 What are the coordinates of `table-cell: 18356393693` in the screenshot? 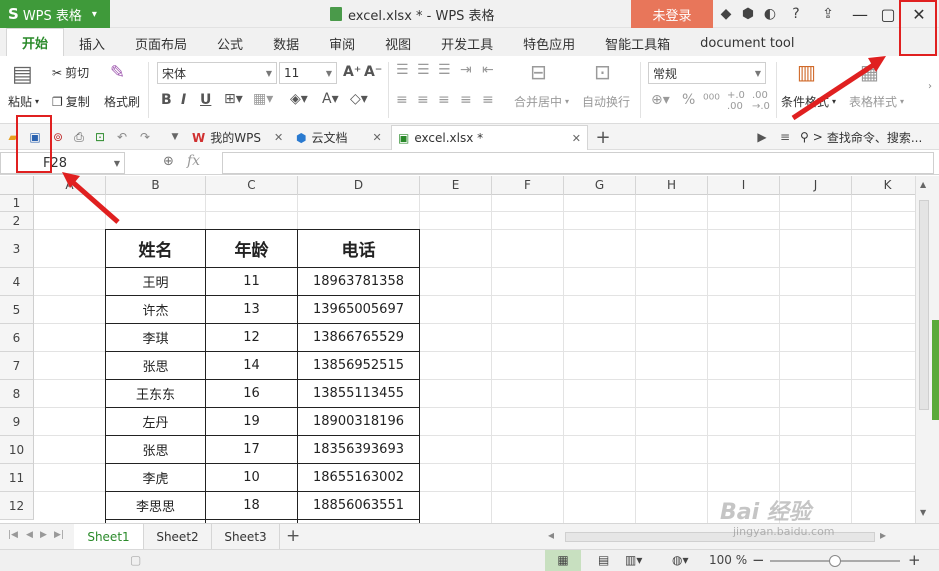 It's located at (358, 449).